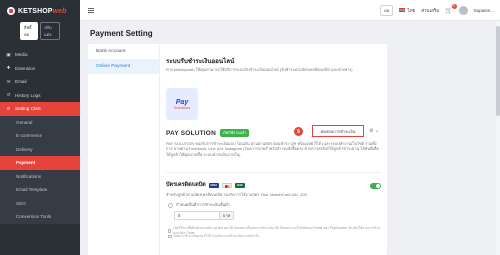 This screenshot has width=500, height=255. What do you see at coordinates (239, 185) in the screenshot?
I see `jcb-icon: JCB` at bounding box center [239, 185].